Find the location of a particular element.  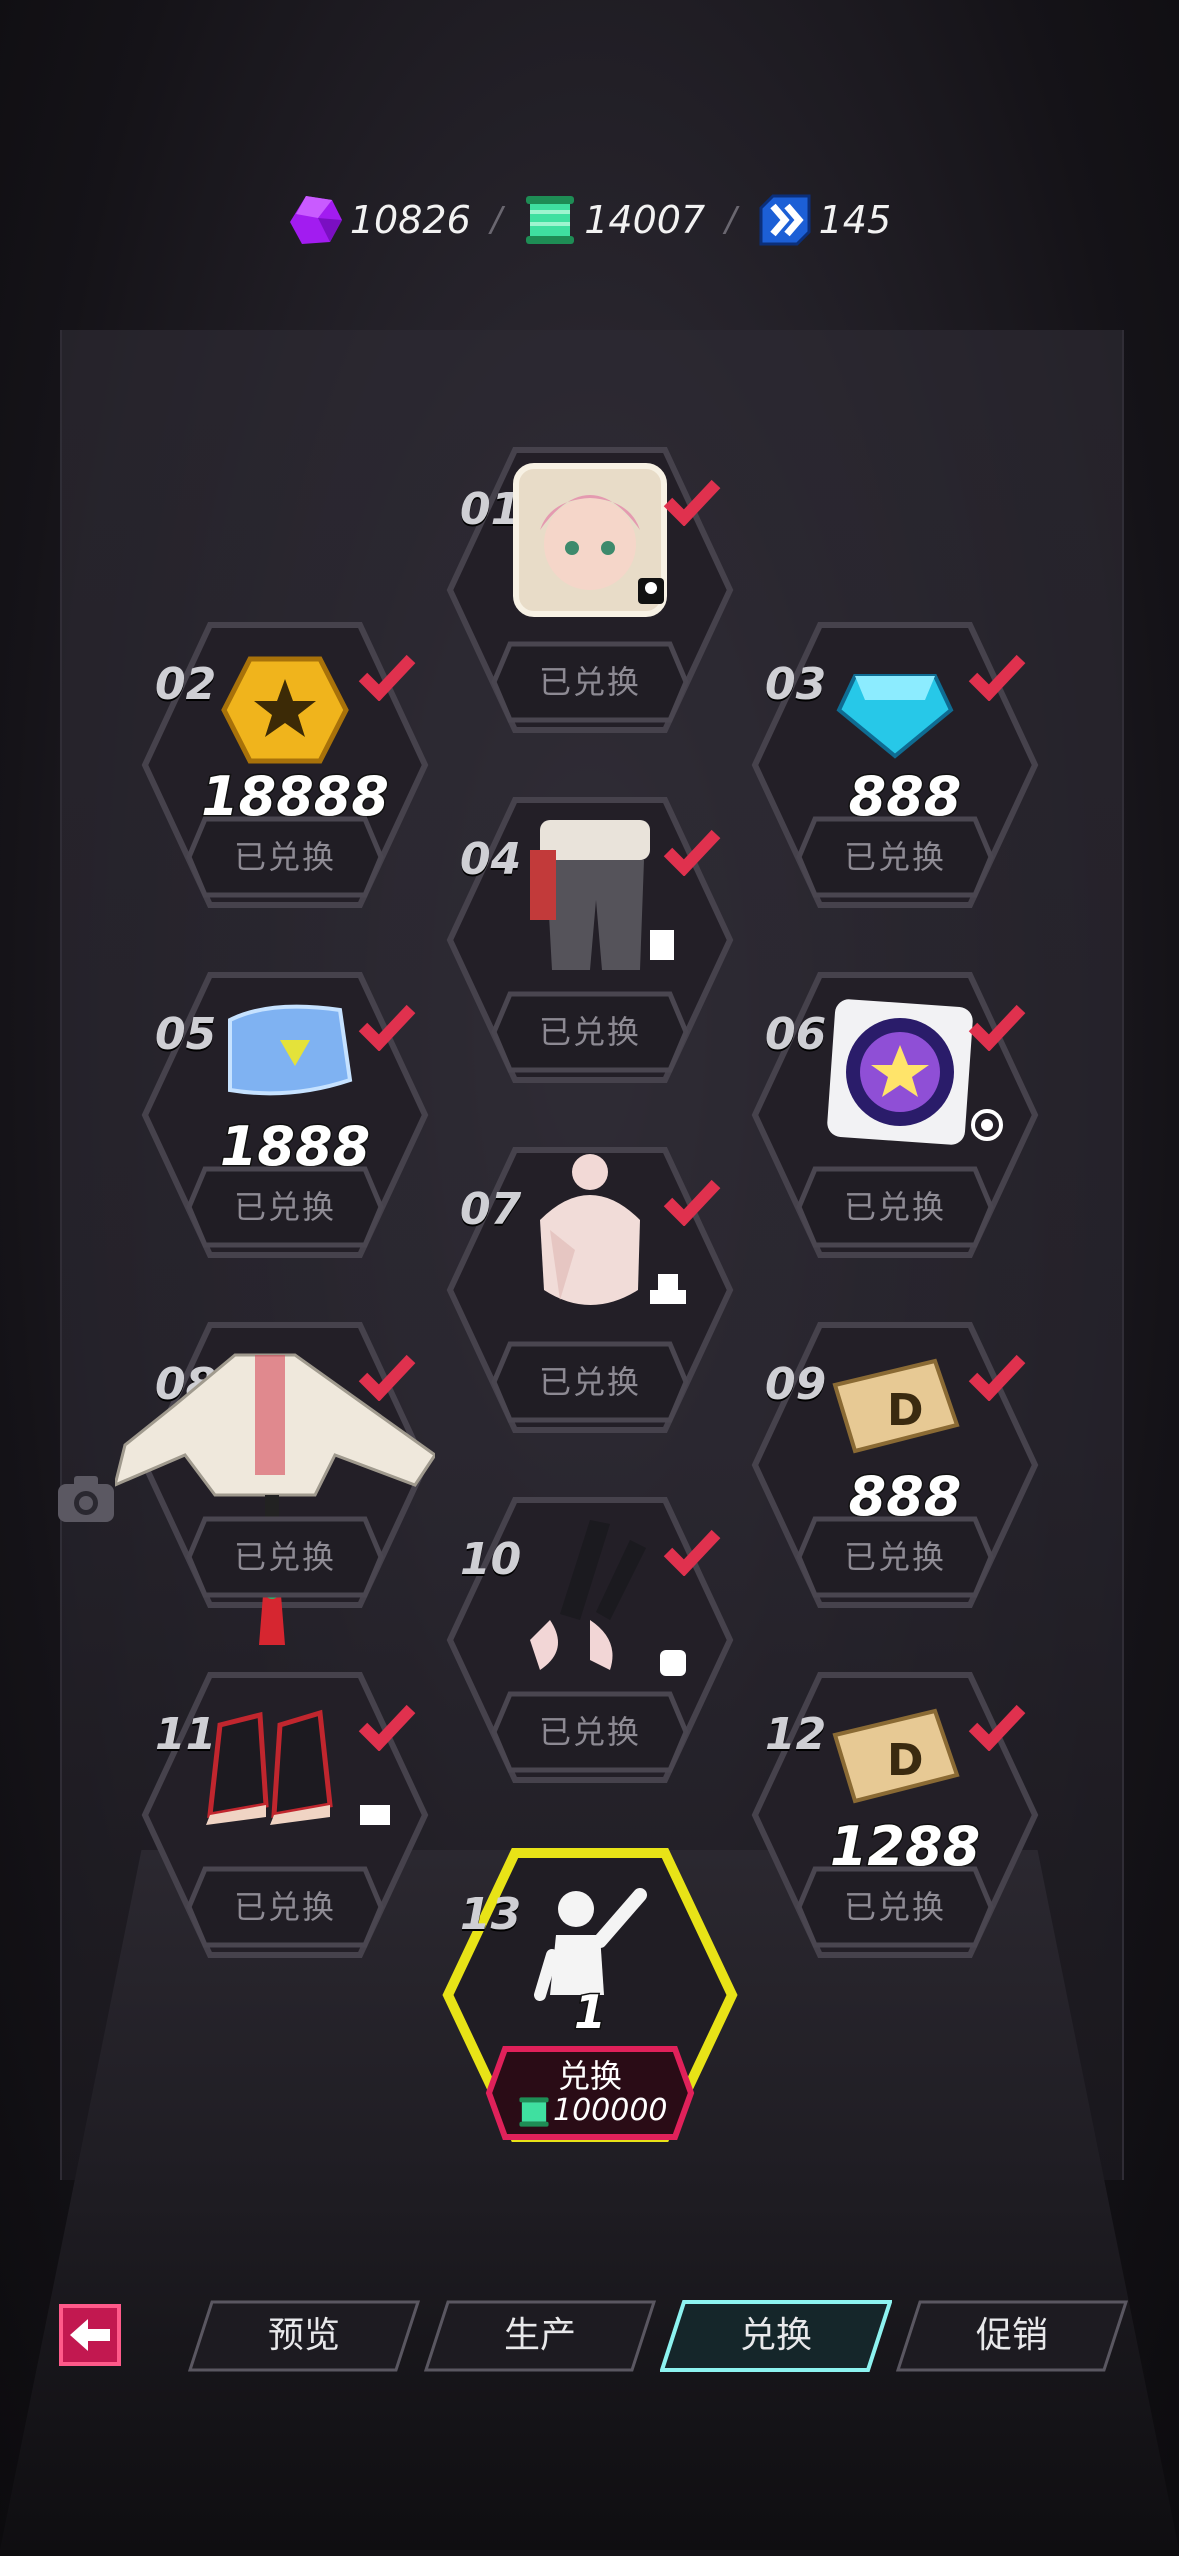

tab-label: 预览 is located at coordinates (303, 2335).